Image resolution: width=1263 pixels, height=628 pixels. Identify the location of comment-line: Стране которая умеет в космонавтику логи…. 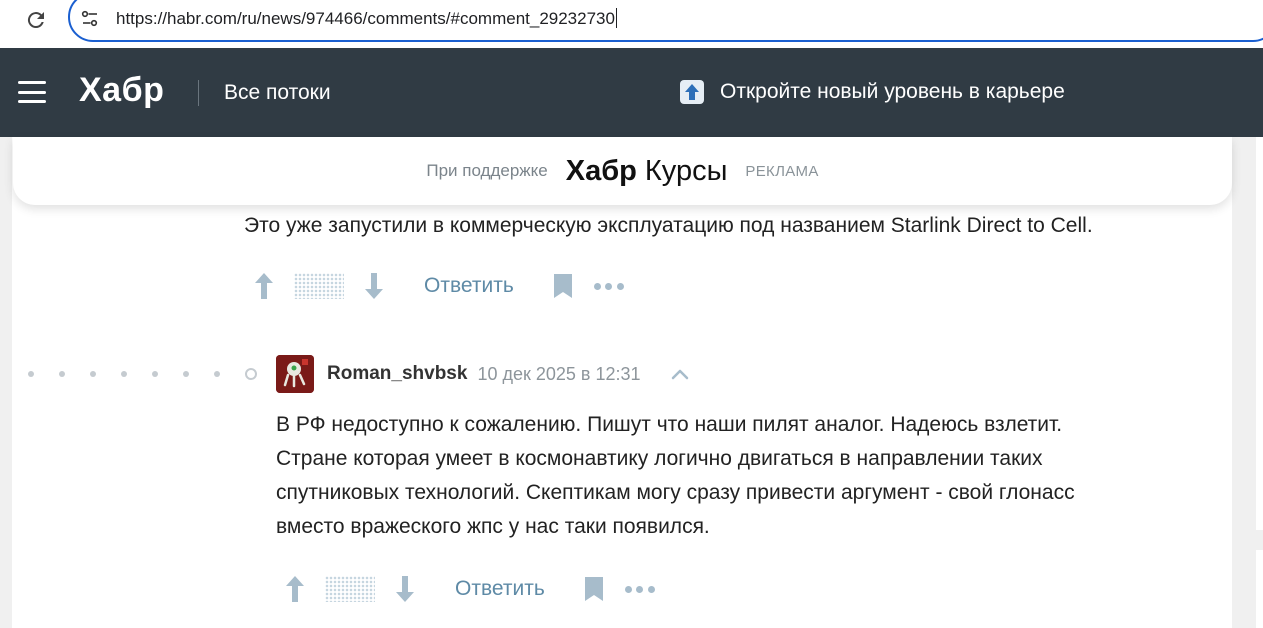
(659, 458).